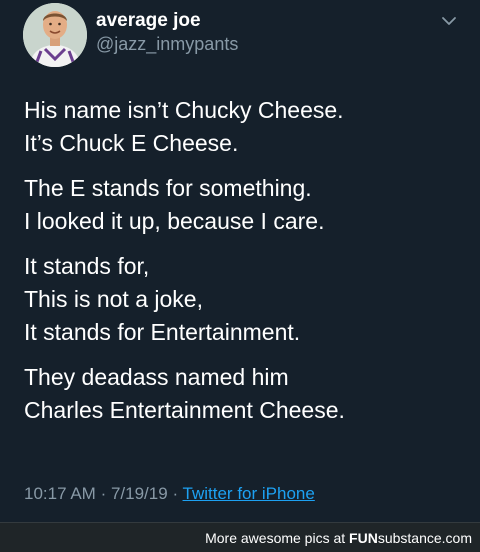 The image size is (480, 552). I want to click on author-handle: @jazz_inmypants, so click(167, 44).